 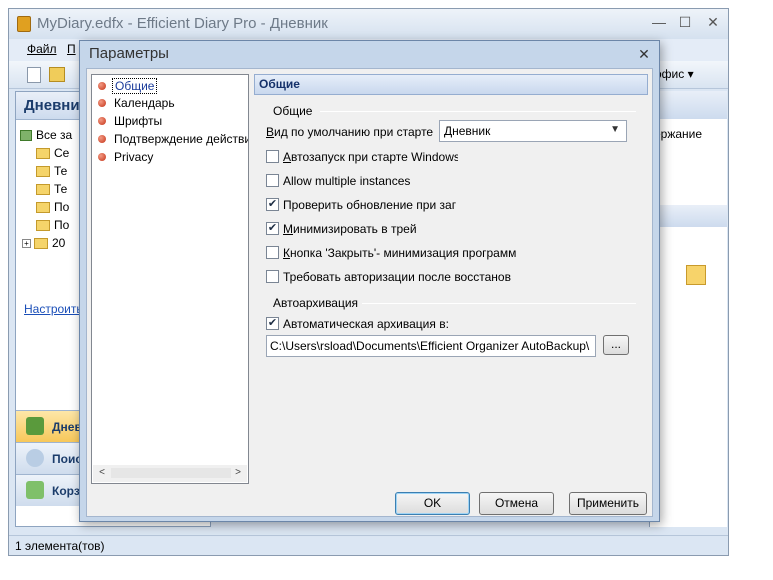 I want to click on autoarchive-group-label: Автоархивация, so click(x=316, y=303).